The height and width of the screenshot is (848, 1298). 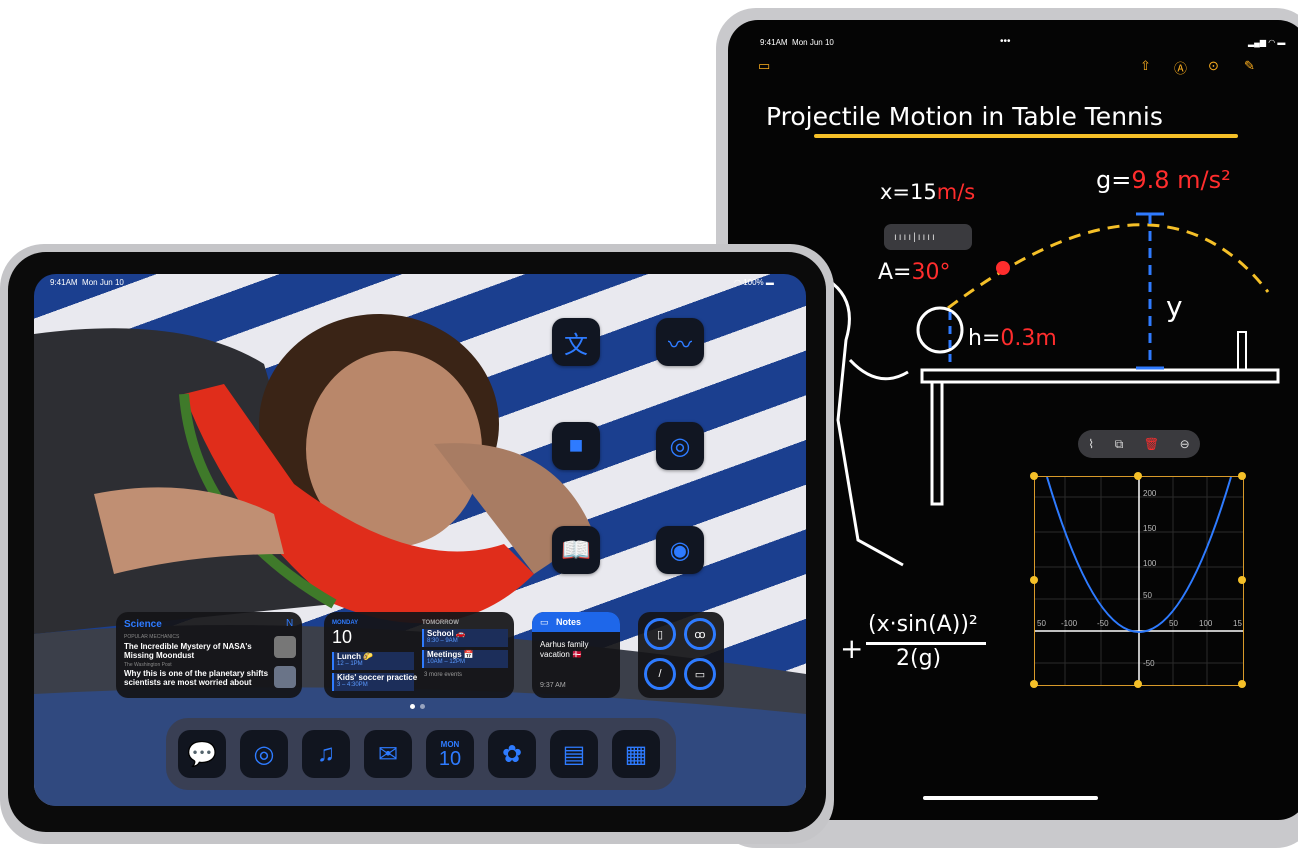 I want to click on formula-denominator: 2(g), so click(x=919, y=658).